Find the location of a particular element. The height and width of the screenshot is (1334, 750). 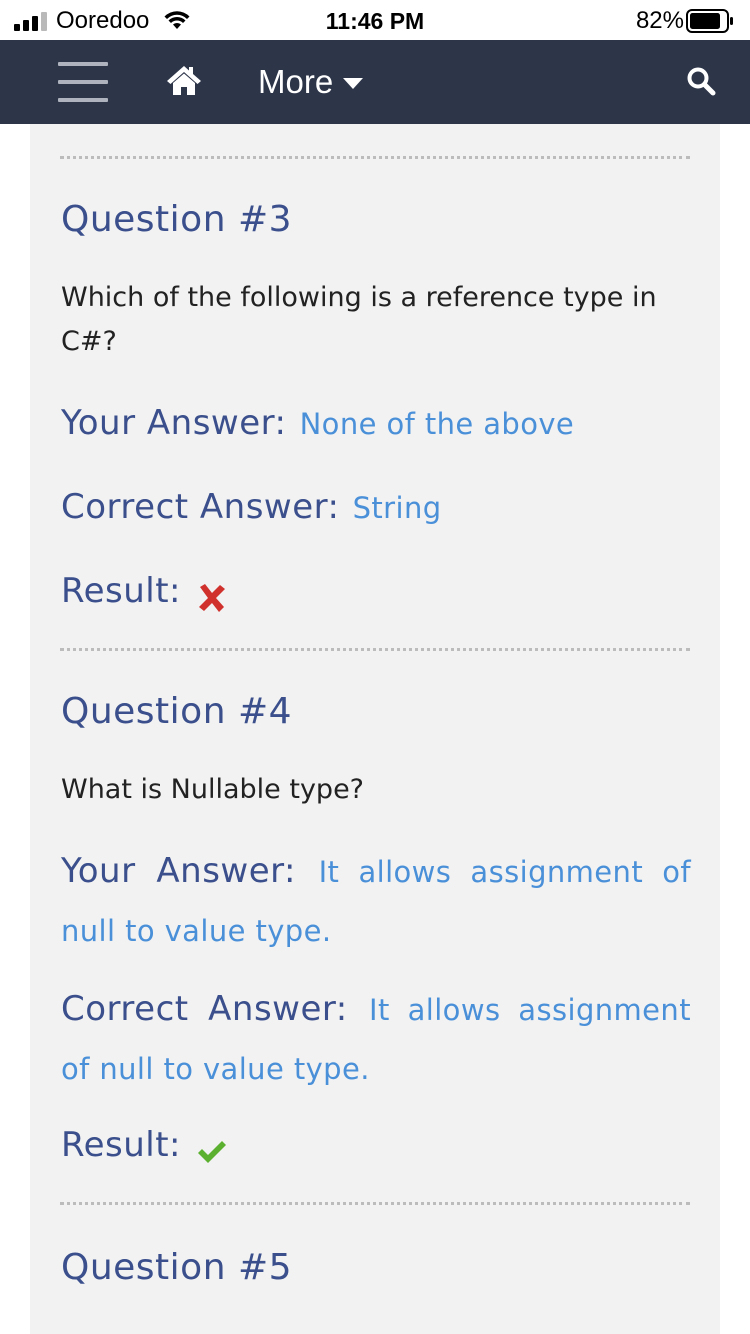

more-label: More is located at coordinates (296, 81).